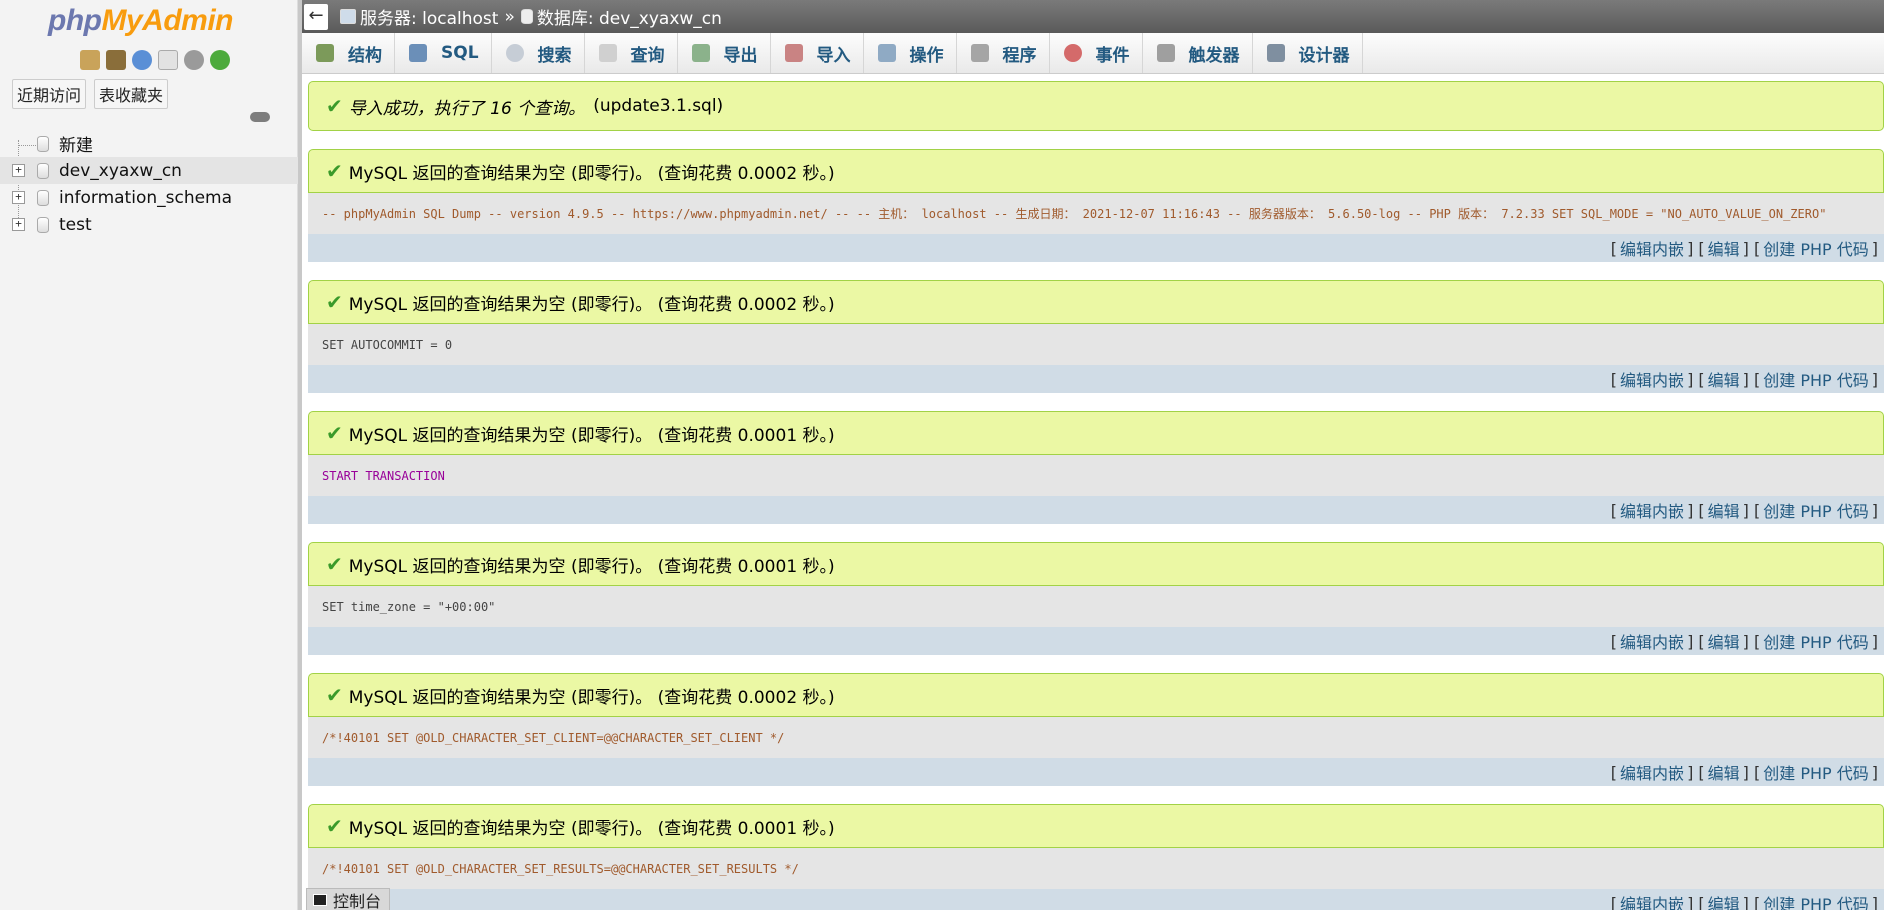 The width and height of the screenshot is (1884, 912). Describe the element at coordinates (1214, 55) in the screenshot. I see `tab-label: 触发器` at that location.